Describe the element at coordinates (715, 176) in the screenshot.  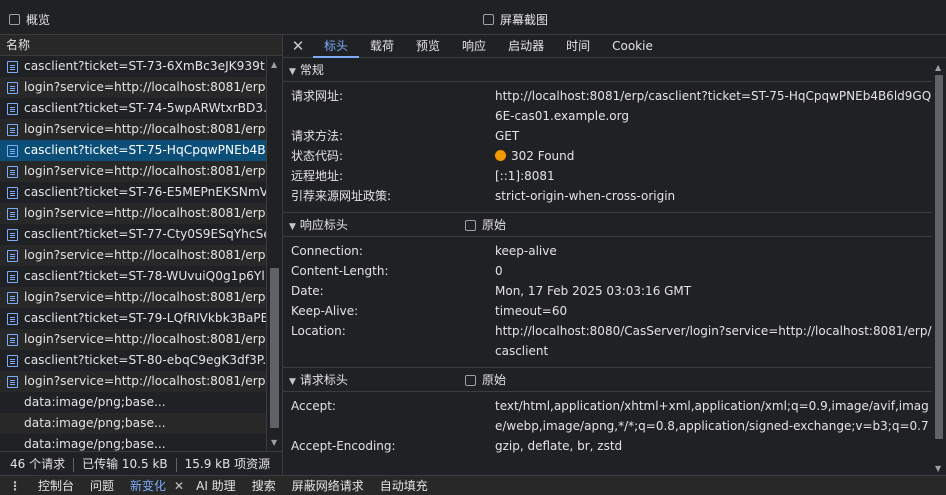
I see `header-value: [::1]:8081` at that location.